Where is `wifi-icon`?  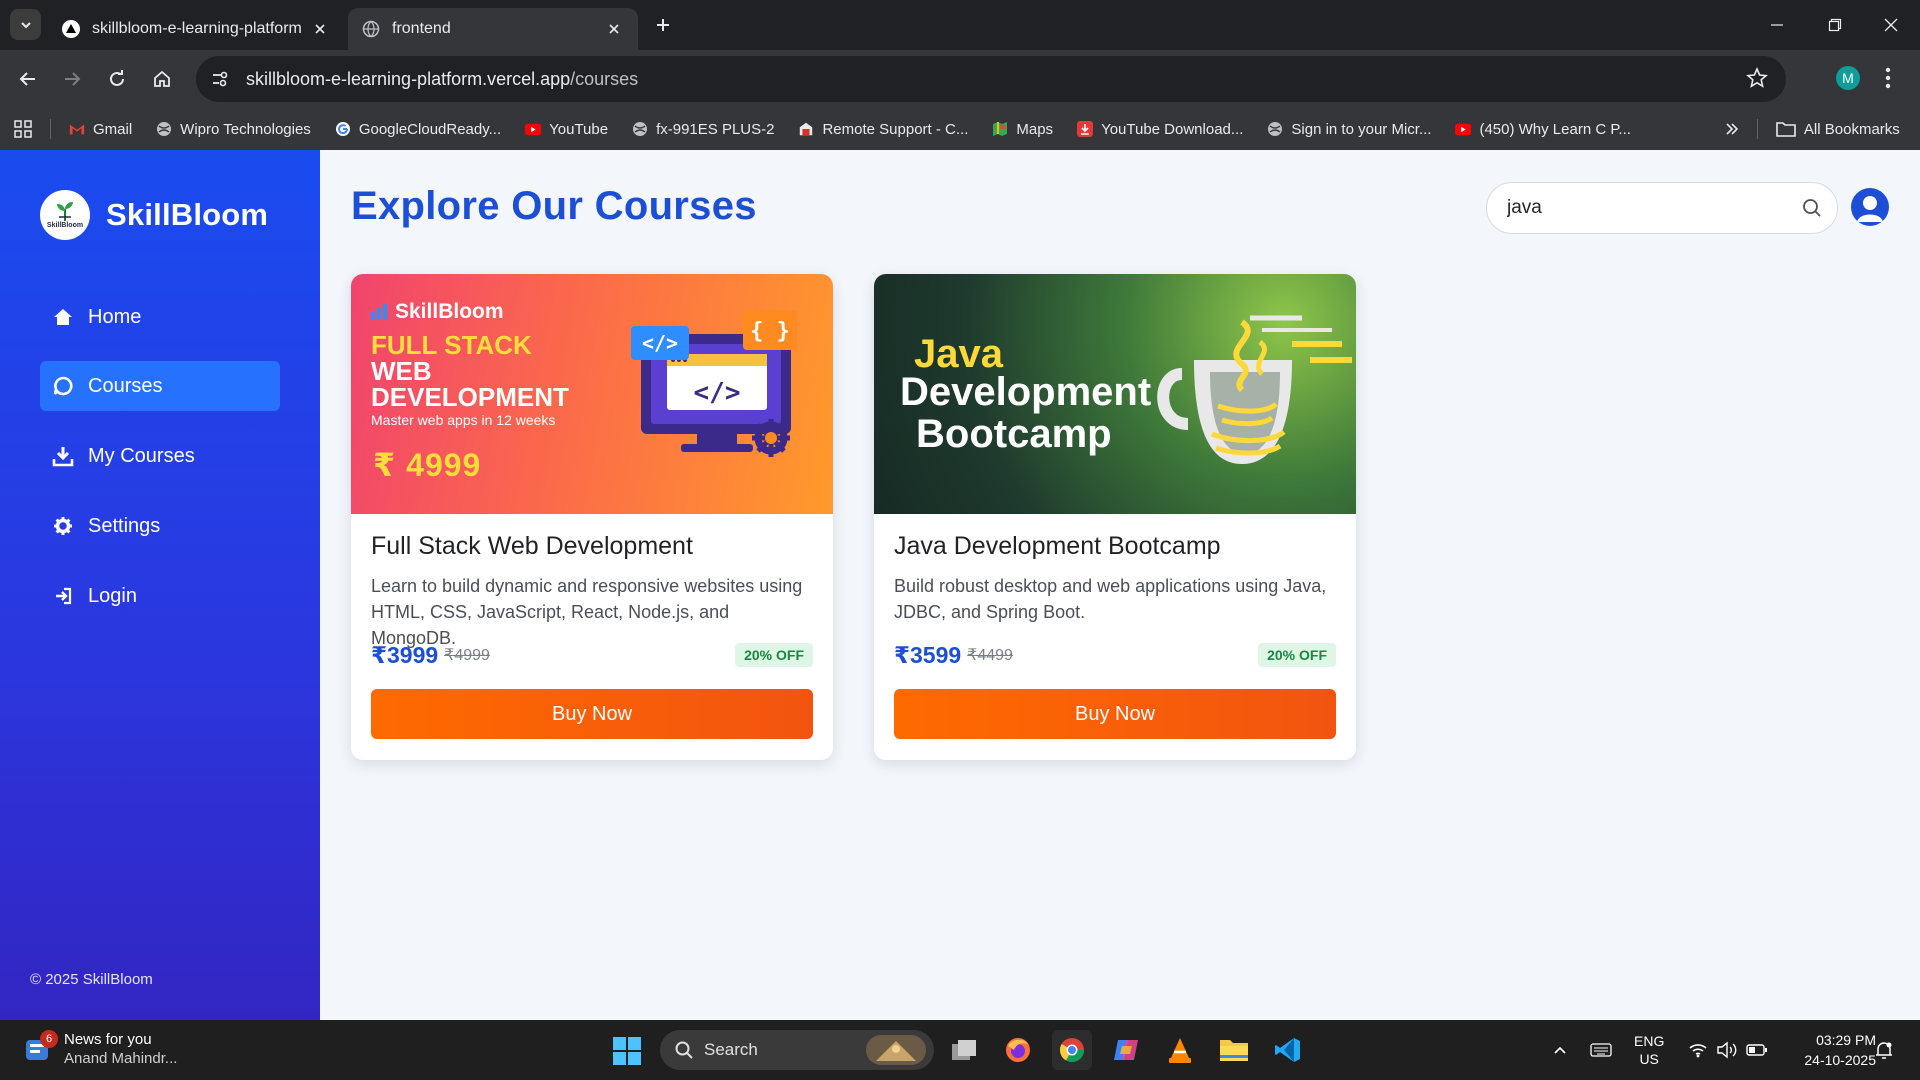
wifi-icon is located at coordinates (1698, 1050).